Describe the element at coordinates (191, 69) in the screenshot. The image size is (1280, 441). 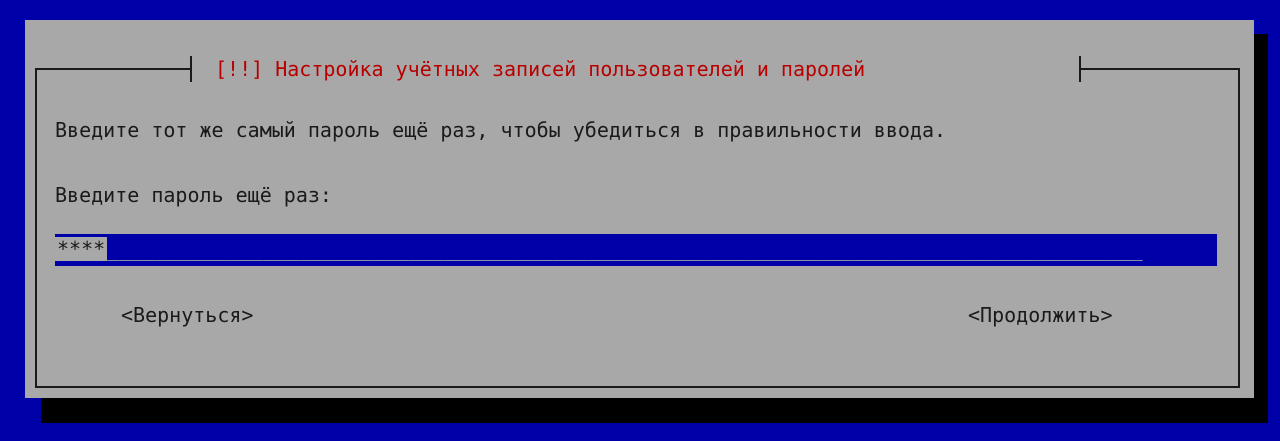
I see `title-separator-left` at that location.